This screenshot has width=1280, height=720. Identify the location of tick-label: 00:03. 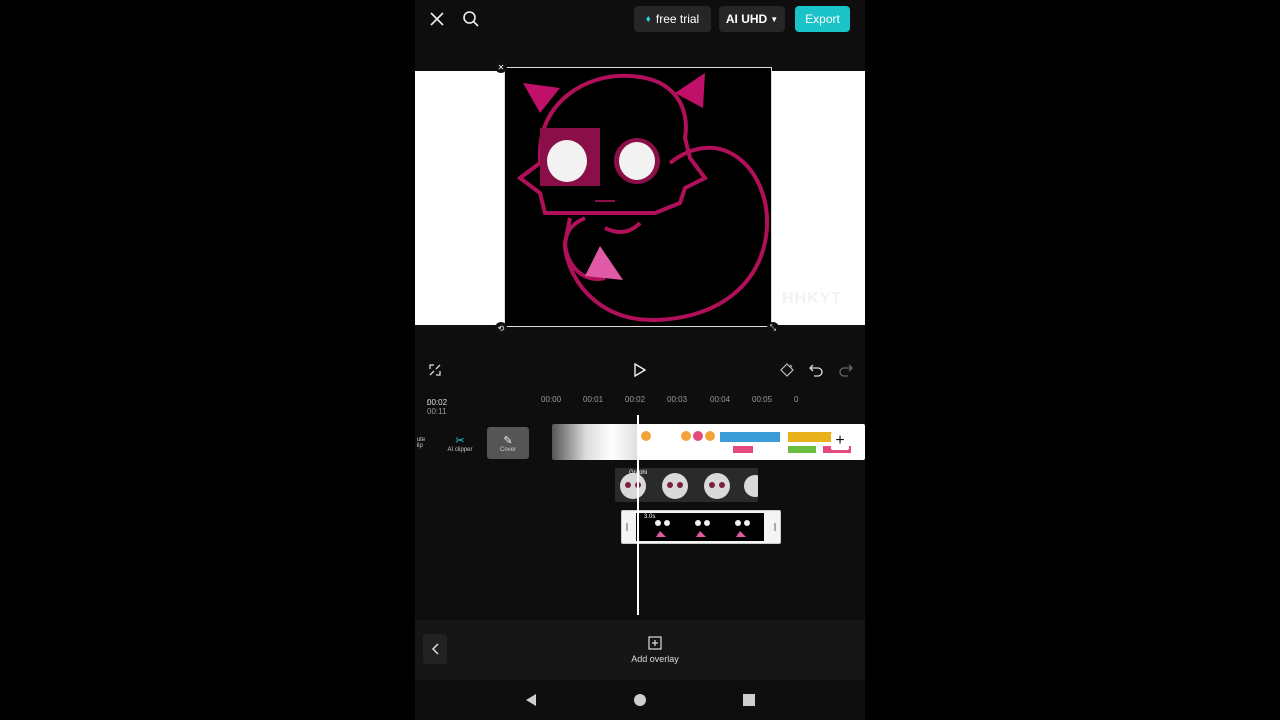
(677, 399).